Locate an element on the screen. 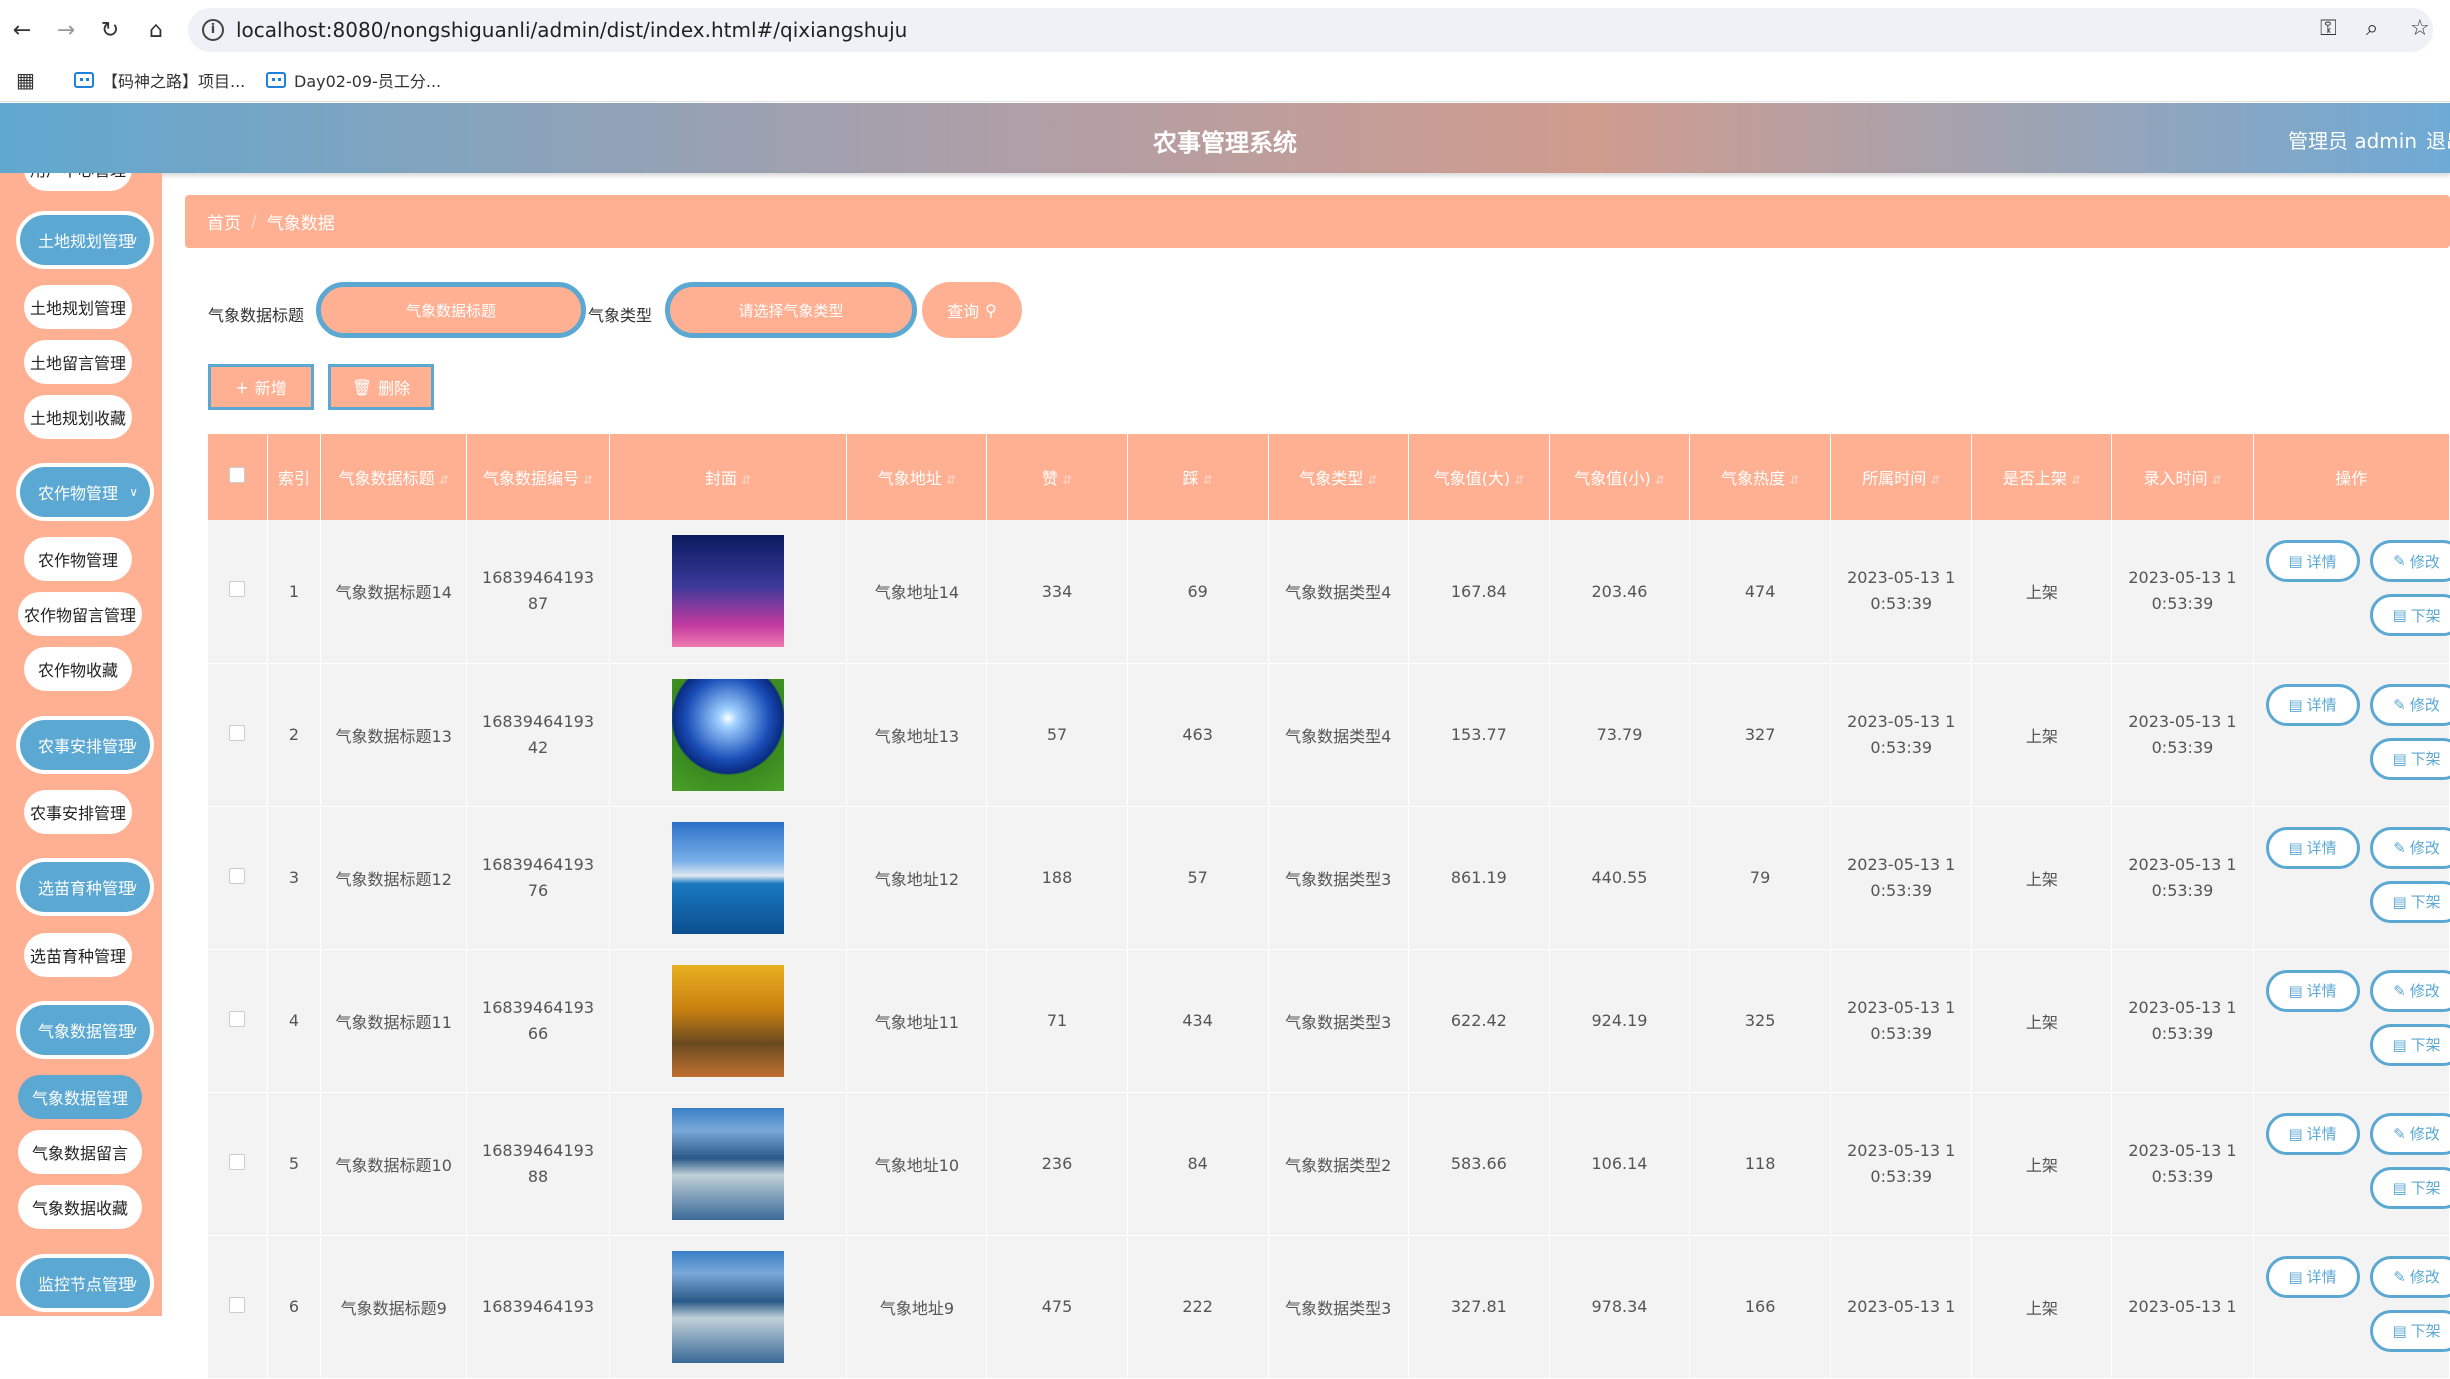 The image size is (2450, 1379). col-header-shelf: 是否上架 ⇵ is located at coordinates (2042, 477).